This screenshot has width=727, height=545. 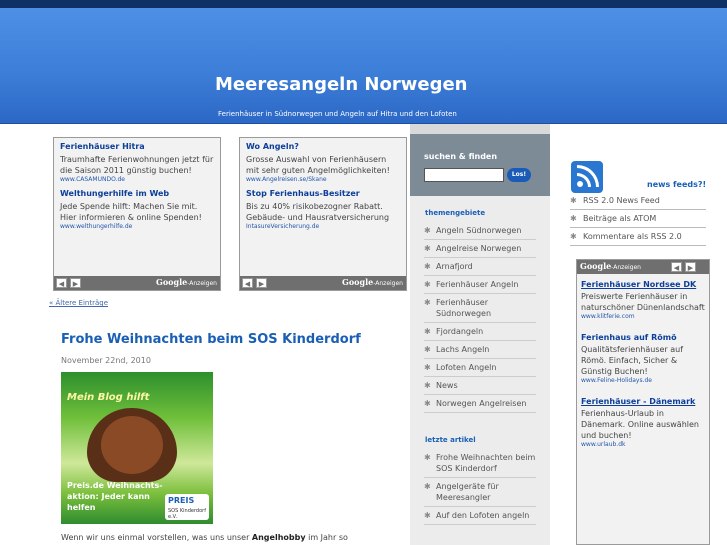 What do you see at coordinates (187, 514) in the screenshot?
I see `sos-badge-label: SOS Kinderdorf e.V.` at bounding box center [187, 514].